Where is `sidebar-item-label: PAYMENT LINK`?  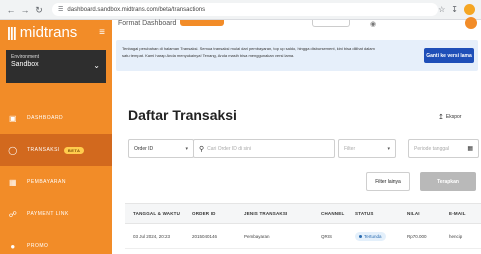 sidebar-item-label: PAYMENT LINK is located at coordinates (48, 214).